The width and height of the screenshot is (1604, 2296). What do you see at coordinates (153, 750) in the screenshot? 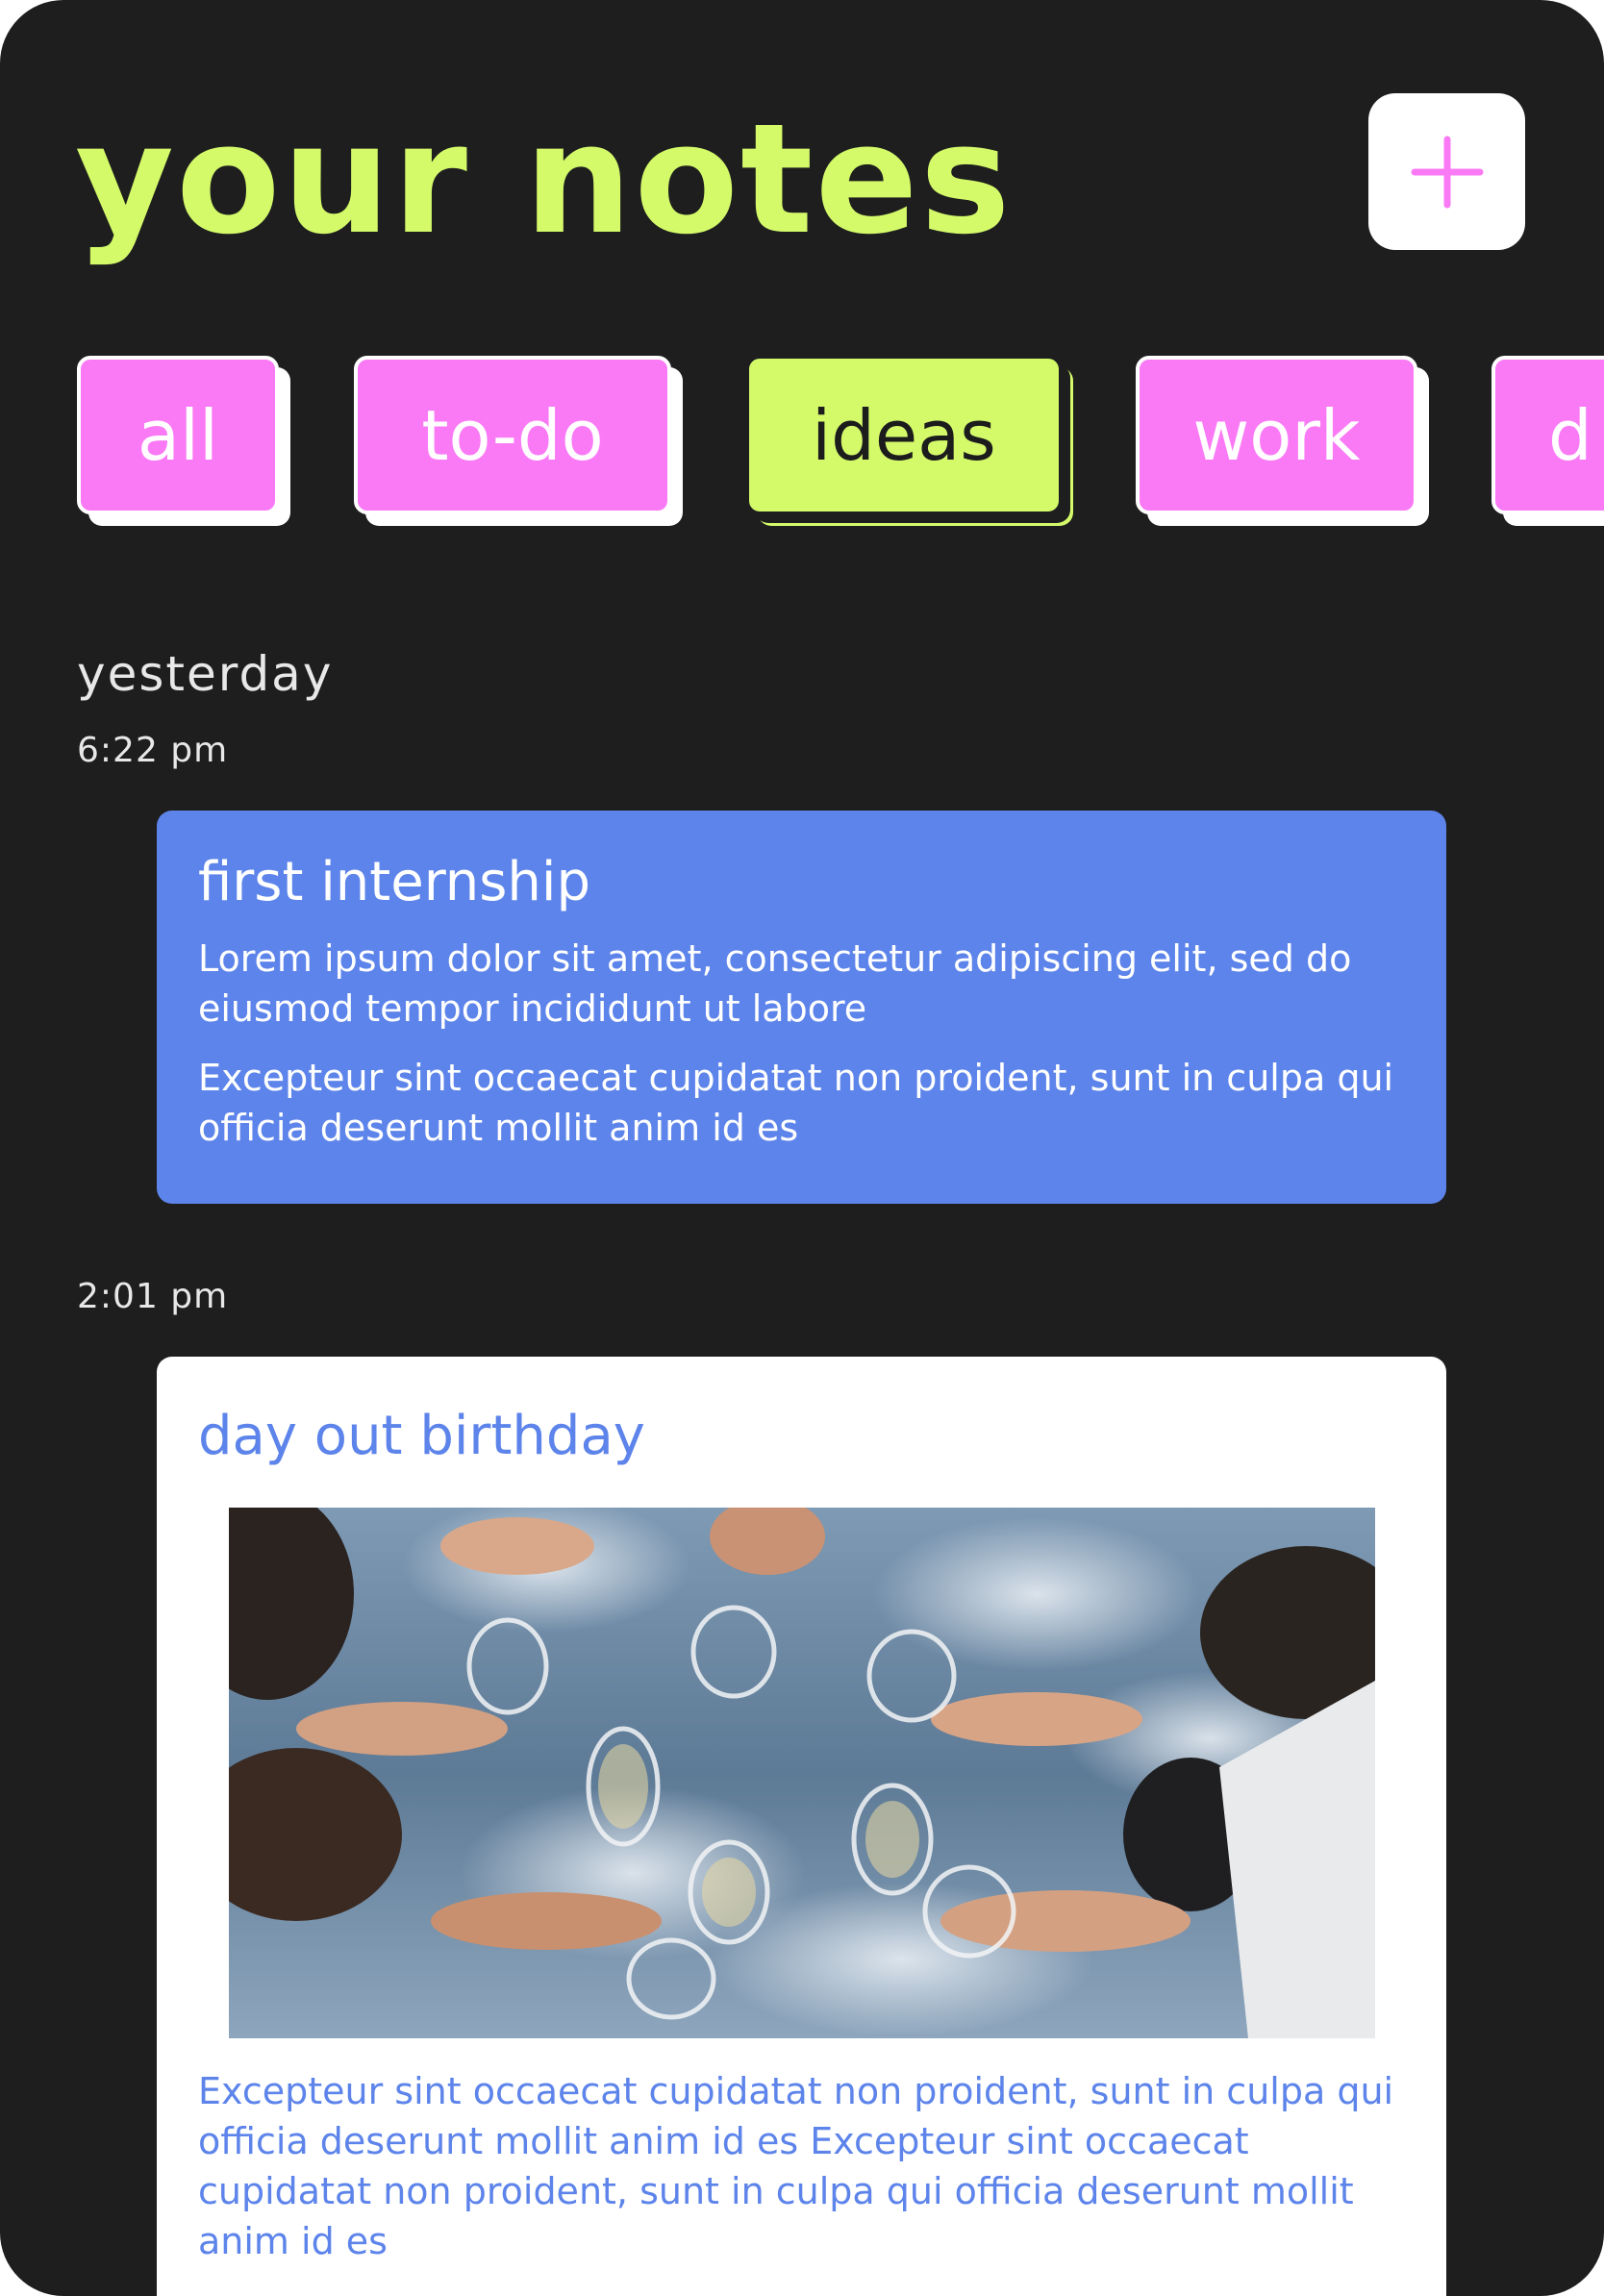
I see `time-label: 6:22 pm` at bounding box center [153, 750].